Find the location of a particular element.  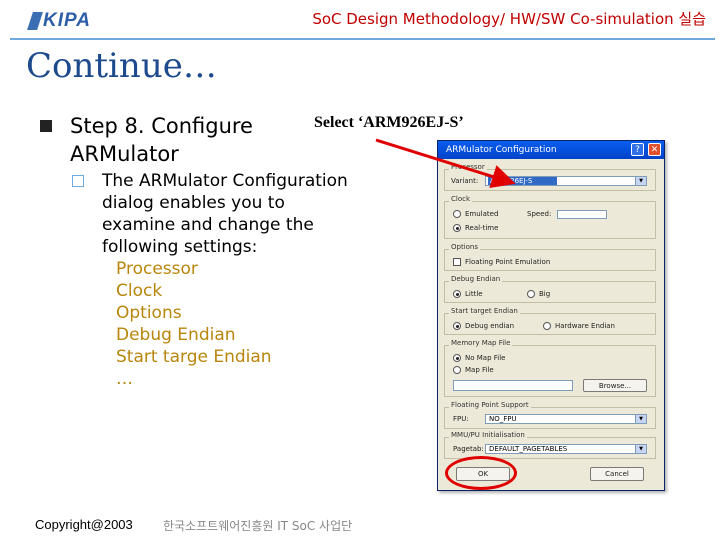

arrow-line is located at coordinates (445, 163).